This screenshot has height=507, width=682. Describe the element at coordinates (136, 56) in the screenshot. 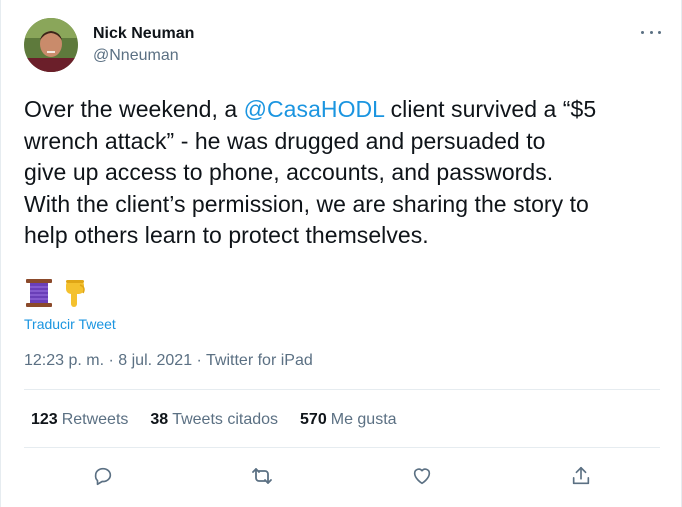

I see `author-handle: @Nneuman` at that location.